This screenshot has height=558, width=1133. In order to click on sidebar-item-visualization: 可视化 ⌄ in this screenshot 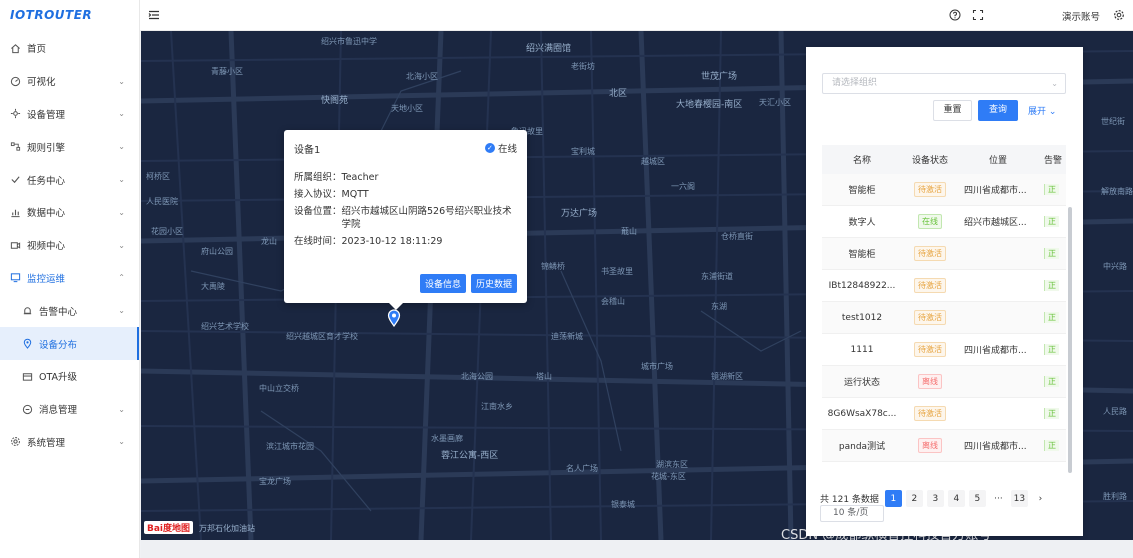, I will do `click(69, 81)`.